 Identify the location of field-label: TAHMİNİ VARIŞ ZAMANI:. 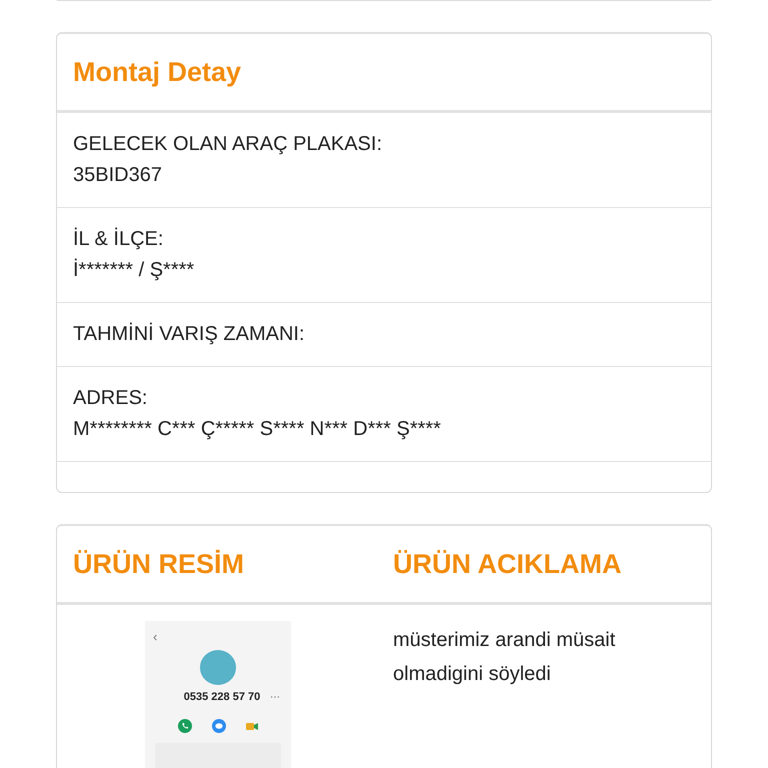
(189, 334).